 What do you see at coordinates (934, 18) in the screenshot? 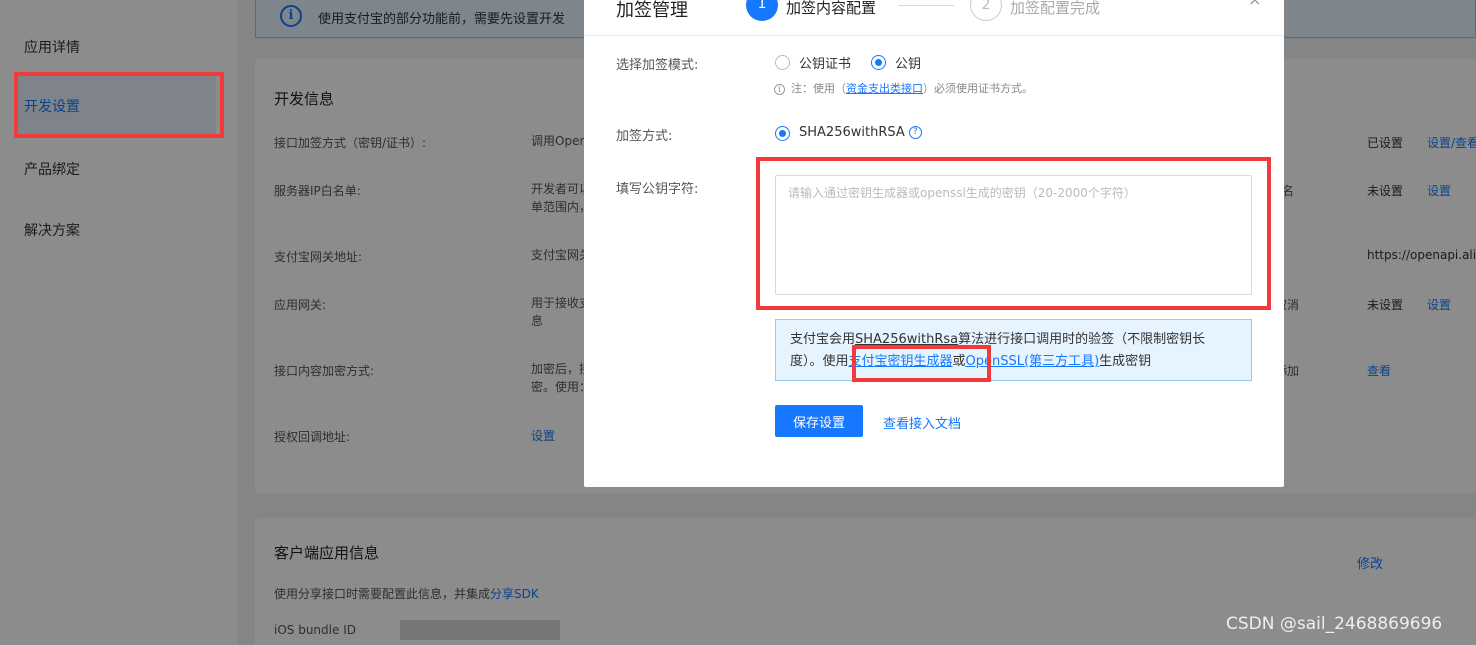
I see `modal-header: 加签管理 1 加签内容配置 2 加签配置完成 ×` at bounding box center [934, 18].